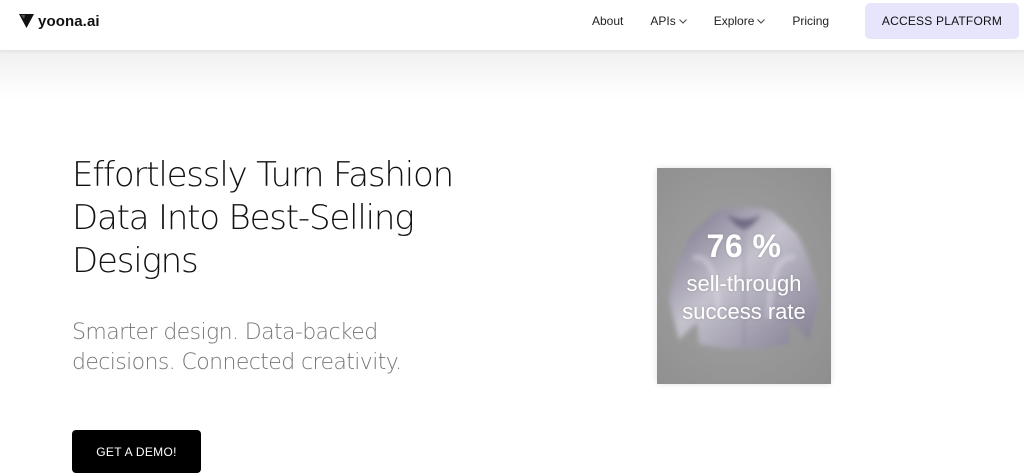 Image resolution: width=1024 pixels, height=476 pixels. What do you see at coordinates (135, 261) in the screenshot?
I see `hero-title-line: Designs` at bounding box center [135, 261].